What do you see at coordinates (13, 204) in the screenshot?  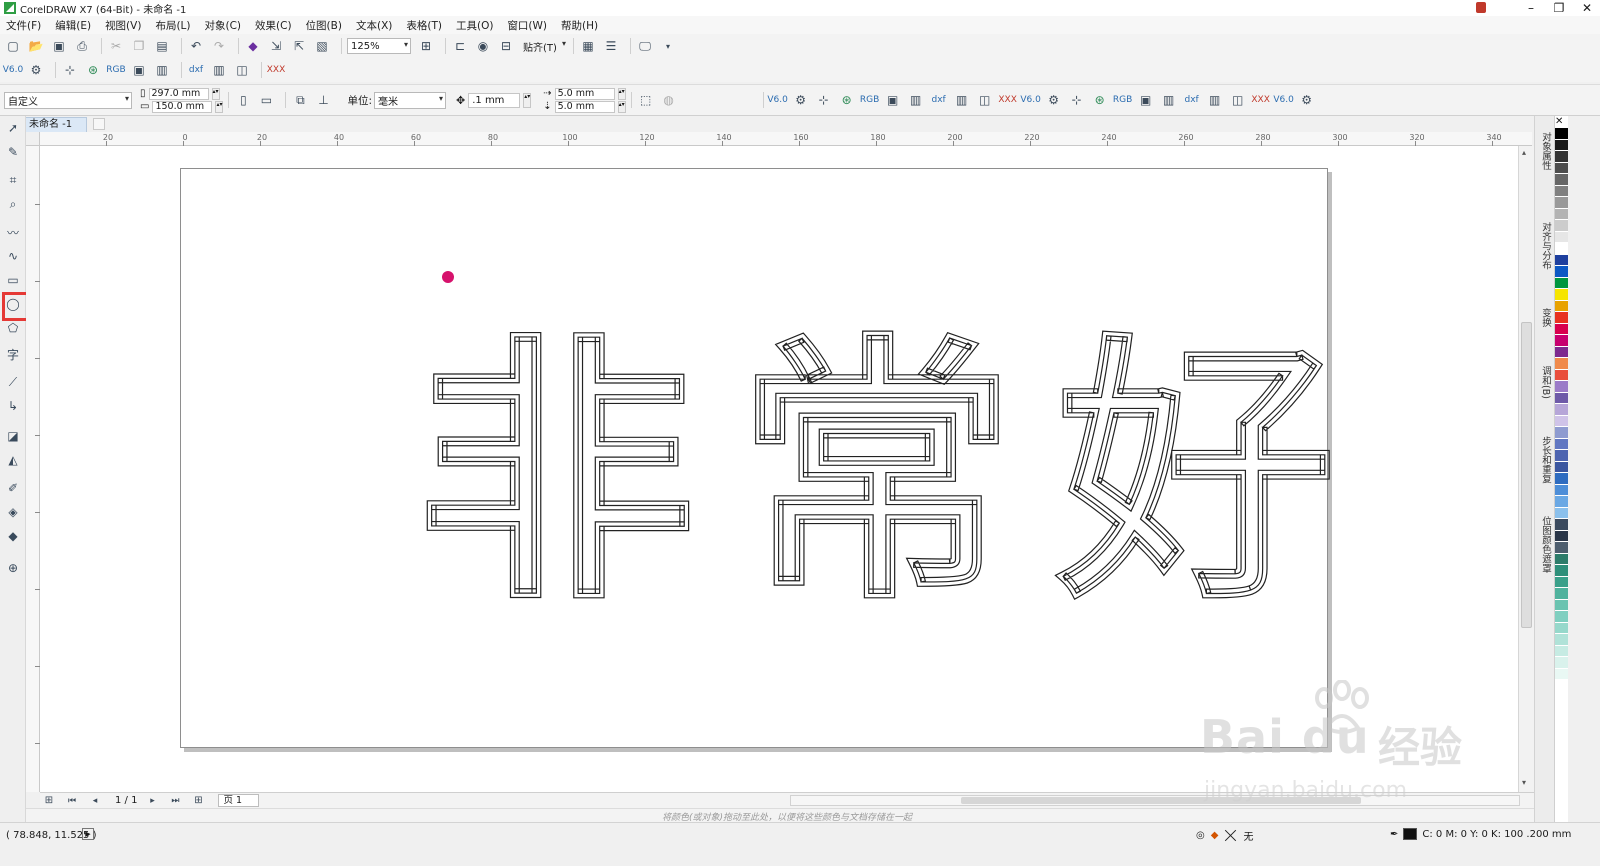 I see `zoom-tool-icon: ⌕` at bounding box center [13, 204].